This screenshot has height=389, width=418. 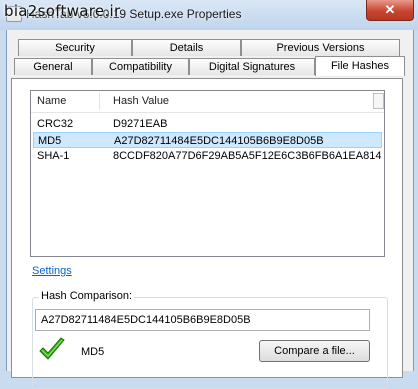 I want to click on column-separator, so click(x=99, y=101).